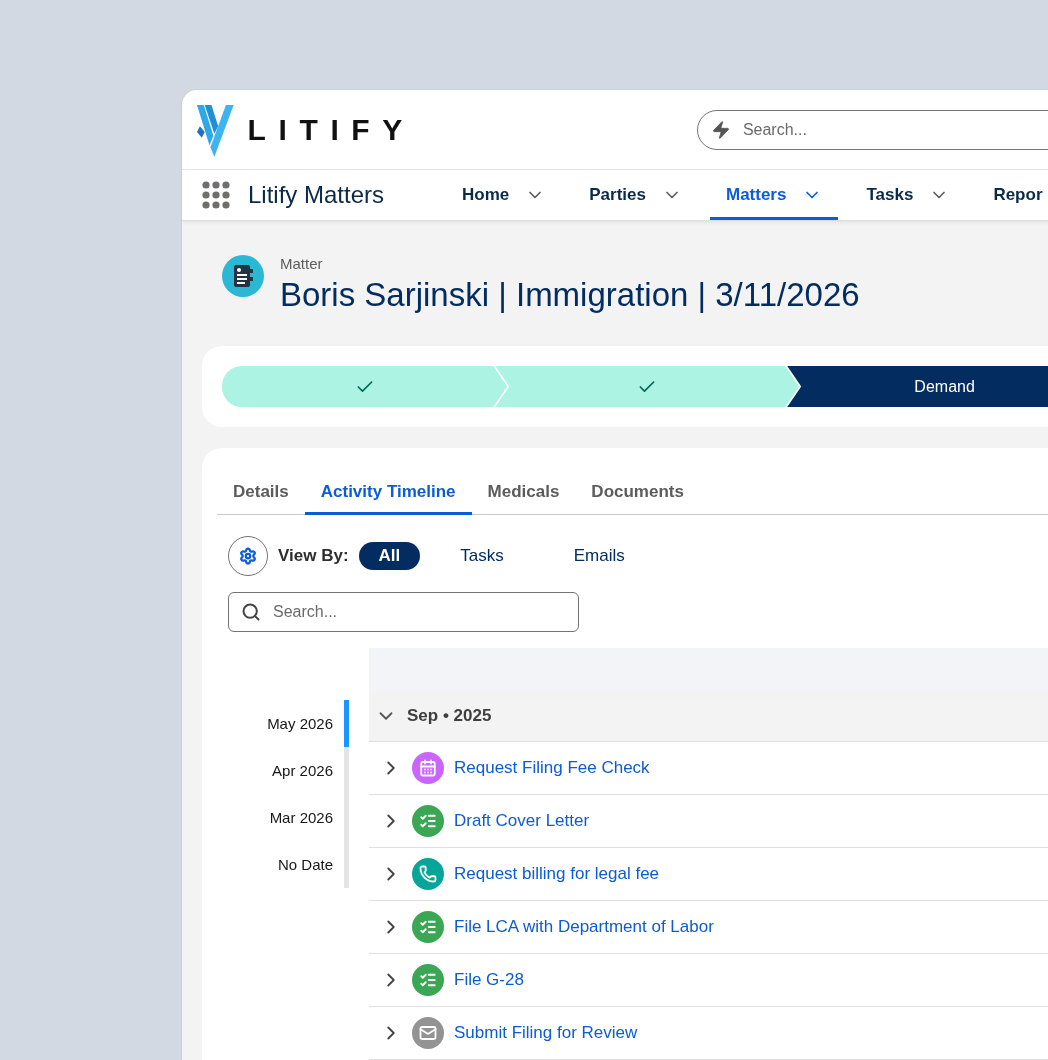  I want to click on nav-tab: Matters, so click(774, 195).